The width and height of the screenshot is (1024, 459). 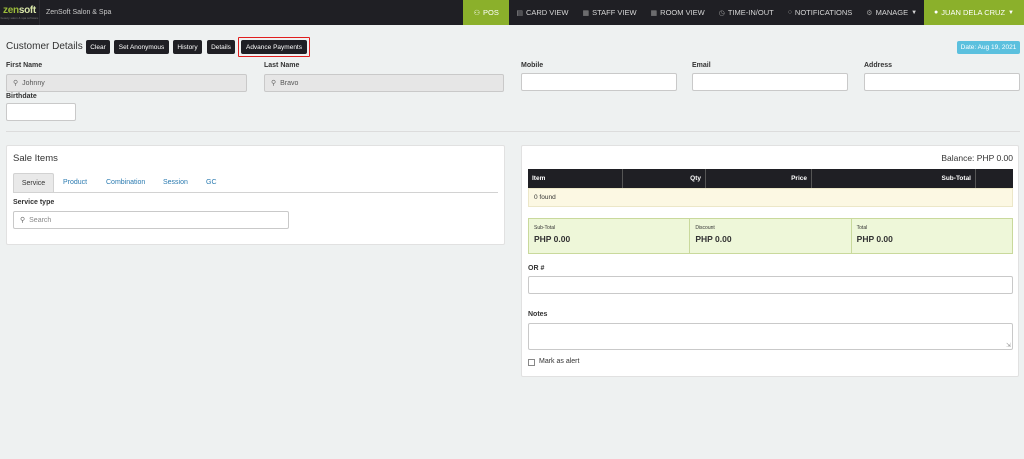 What do you see at coordinates (750, 12) in the screenshot?
I see `nav-label: TIME-IN/OUT` at bounding box center [750, 12].